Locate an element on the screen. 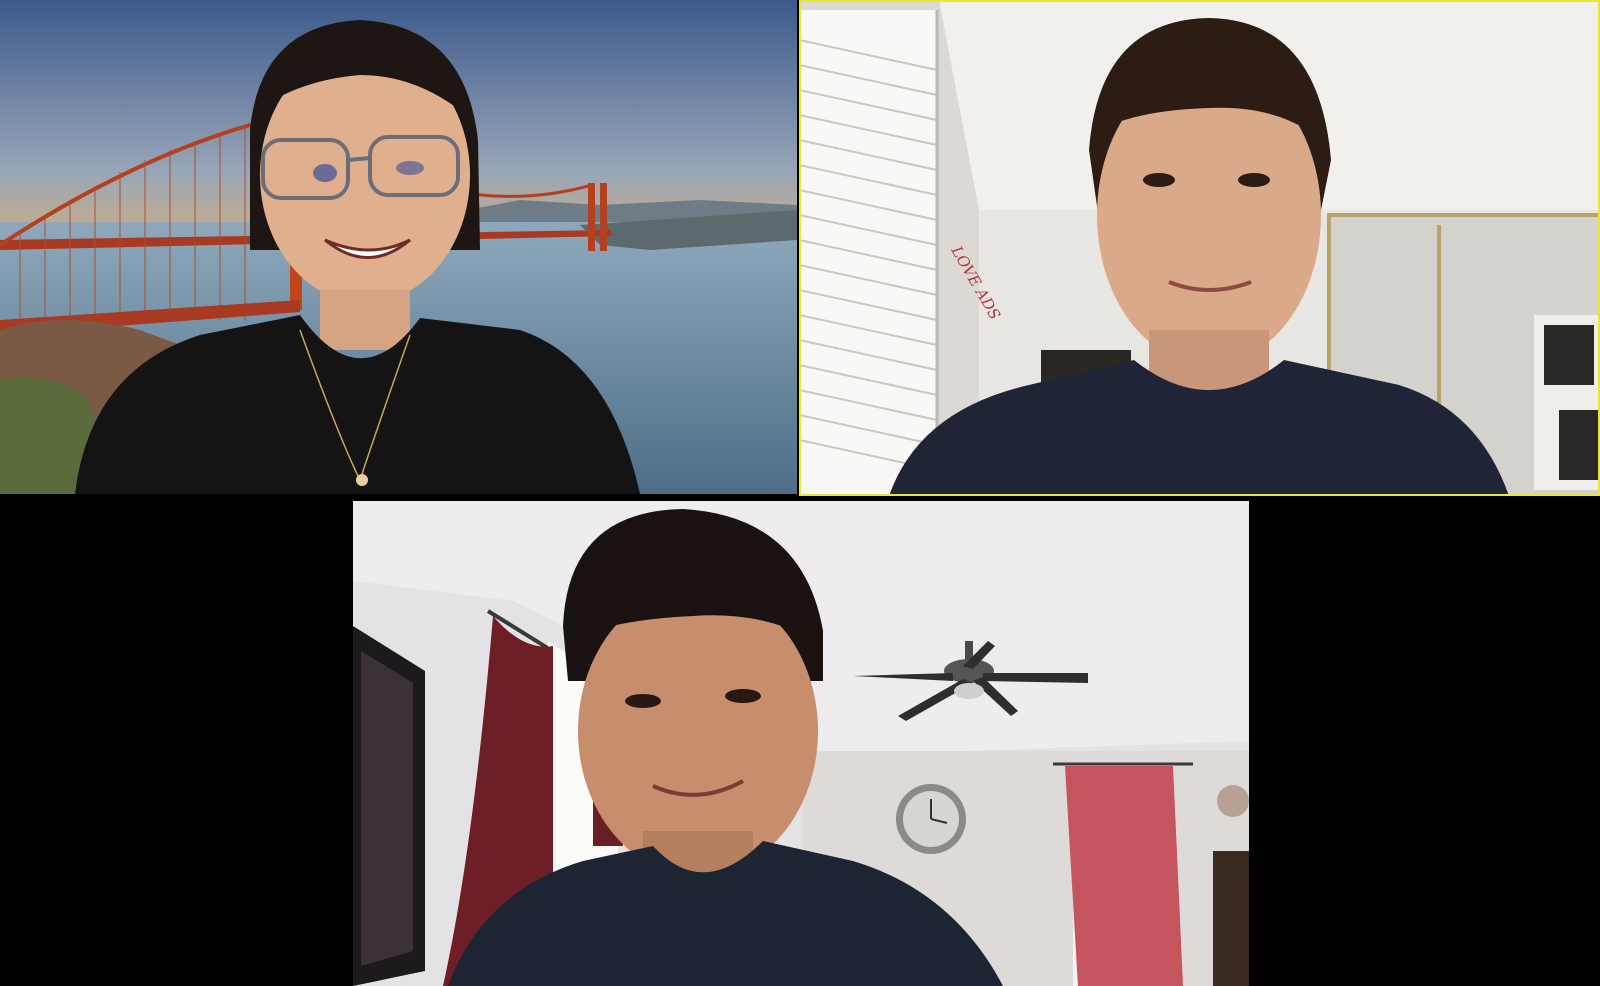 This screenshot has width=1600, height=986. window-blinds is located at coordinates (868, 252).